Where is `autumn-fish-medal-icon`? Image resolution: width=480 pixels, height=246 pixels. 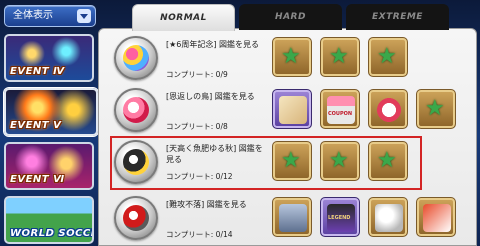
autumn-fish-medal-icon is located at coordinates (136, 162).